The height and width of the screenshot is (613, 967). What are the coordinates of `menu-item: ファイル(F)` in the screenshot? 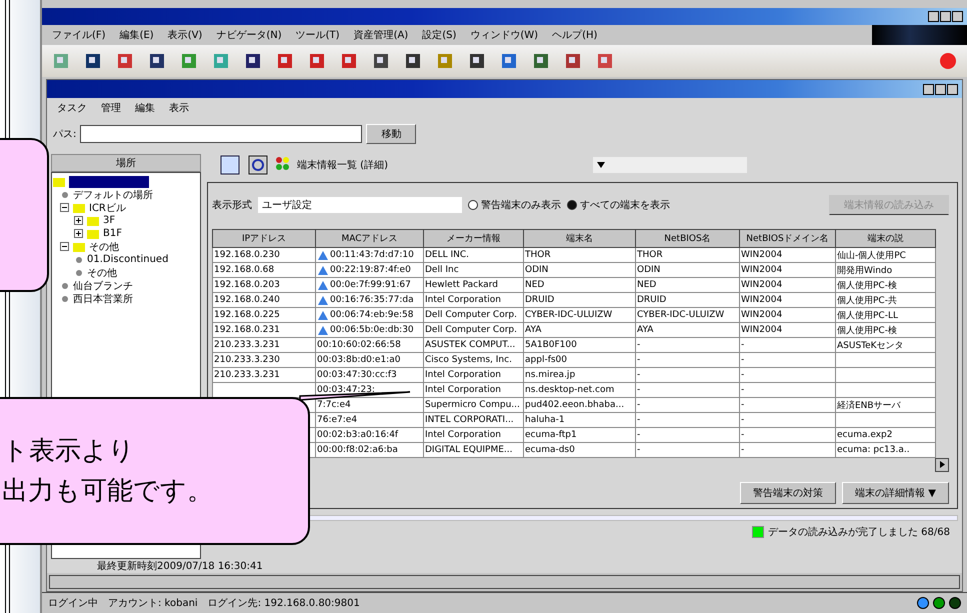 It's located at (79, 35).